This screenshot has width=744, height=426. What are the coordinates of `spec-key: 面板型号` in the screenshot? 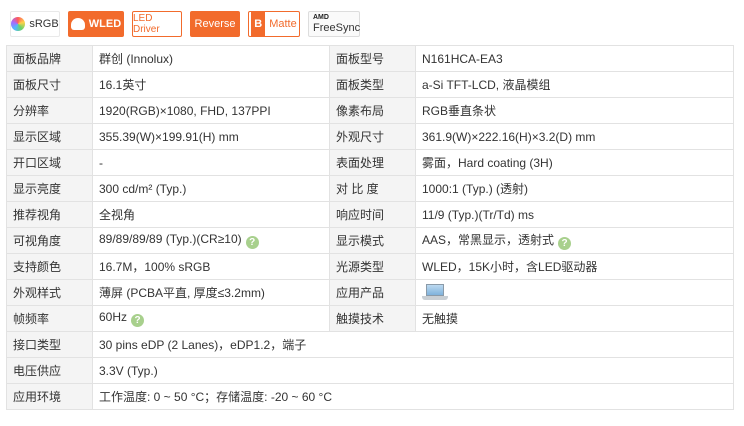 It's located at (372, 58).